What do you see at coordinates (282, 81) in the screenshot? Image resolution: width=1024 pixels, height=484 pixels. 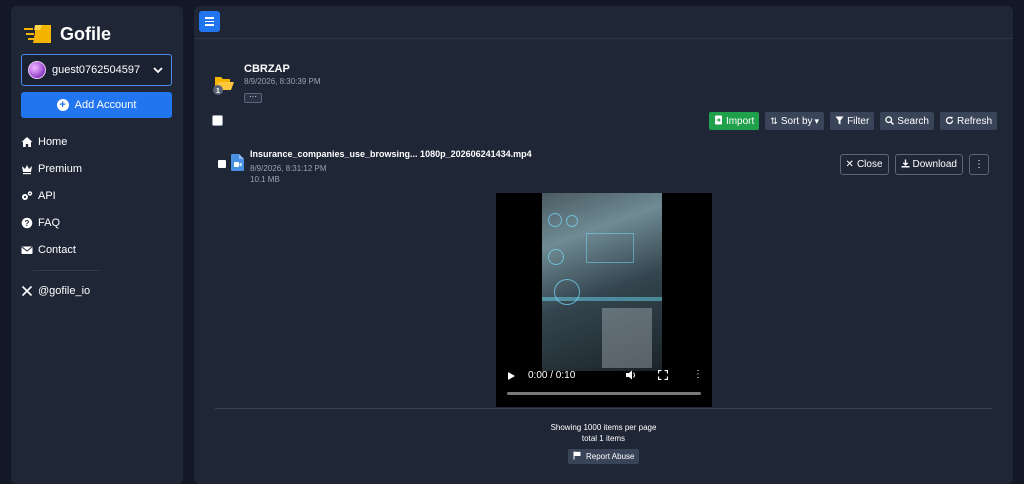 I see `folder-date: 8/9/2026, 8:30:39 PM` at bounding box center [282, 81].